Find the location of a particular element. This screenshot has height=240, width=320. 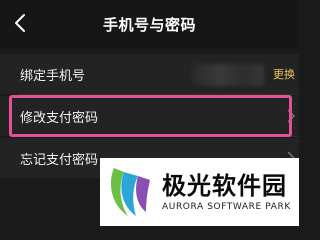

change-phone-link: 更换 is located at coordinates (284, 74).